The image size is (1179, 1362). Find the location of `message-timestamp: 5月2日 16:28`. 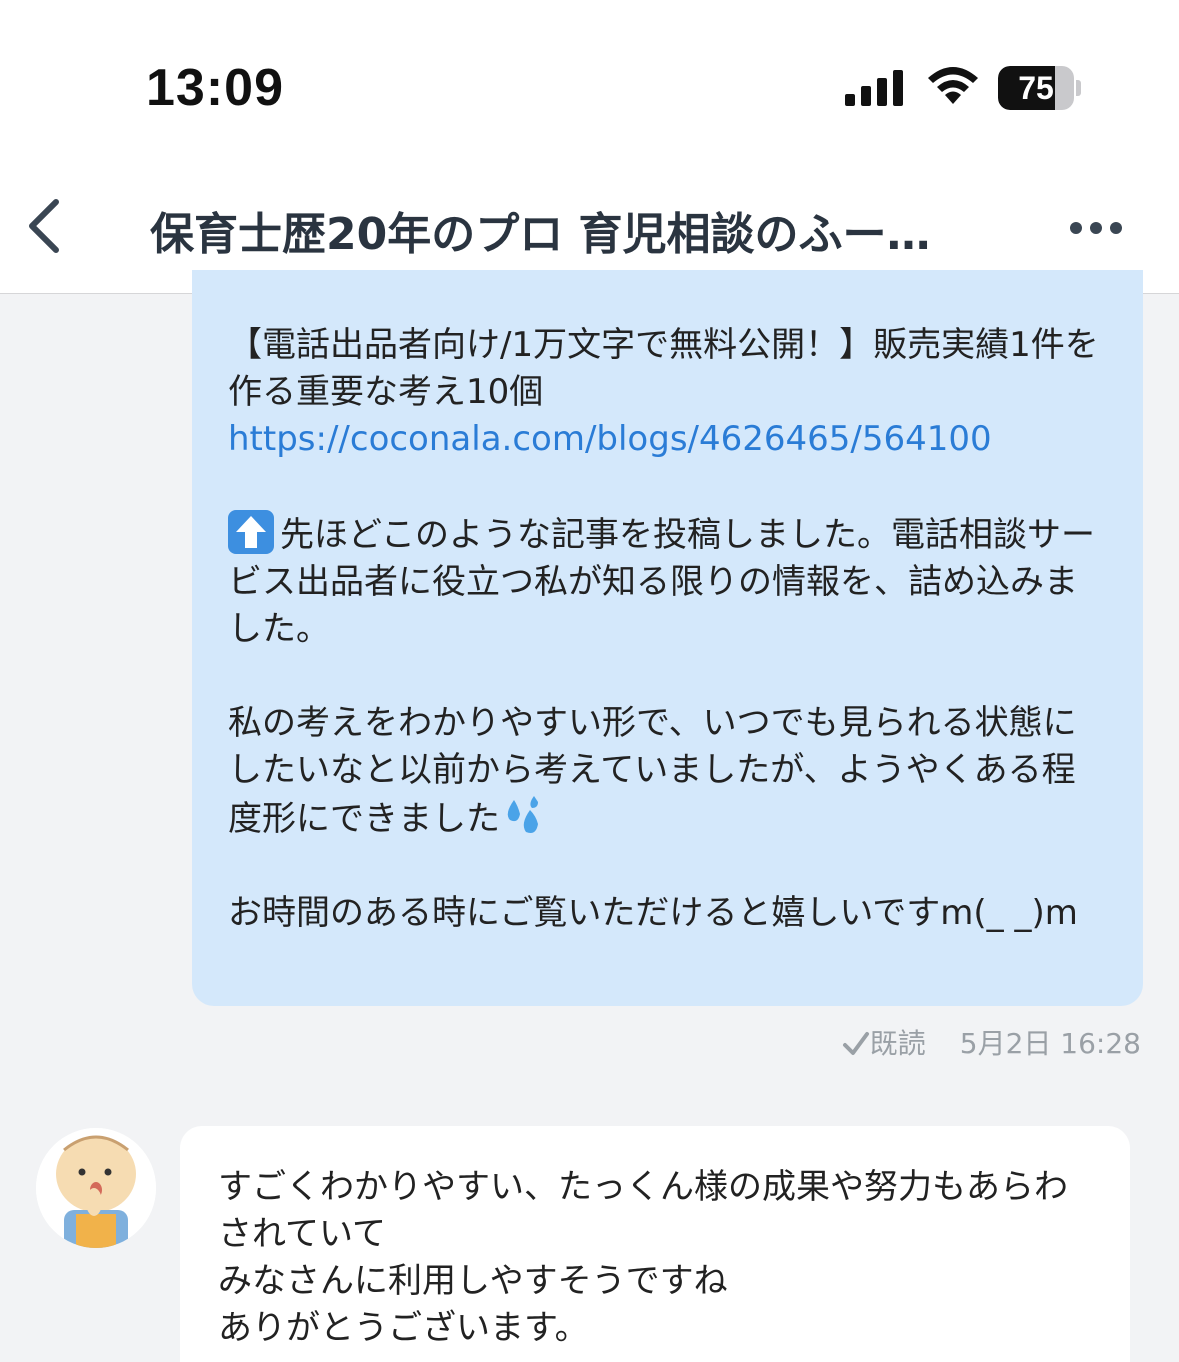

message-timestamp: 5月2日 16:28 is located at coordinates (1050, 1043).